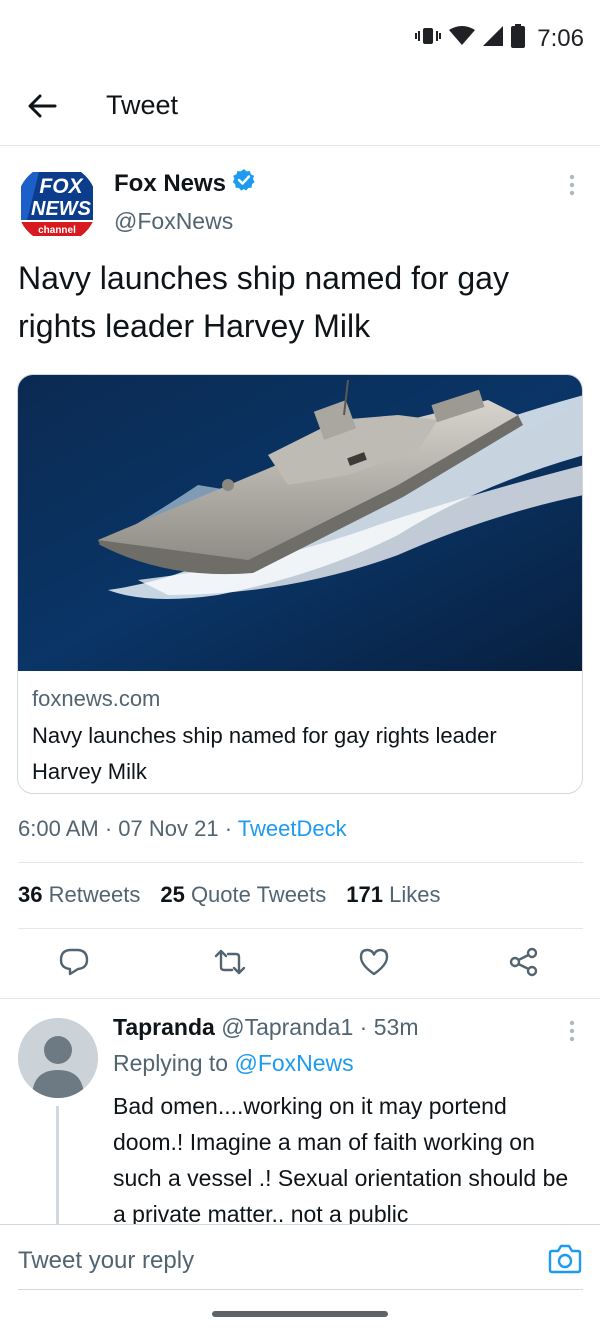  I want to click on reply-author-handle: @Tapranda1, so click(287, 1027).